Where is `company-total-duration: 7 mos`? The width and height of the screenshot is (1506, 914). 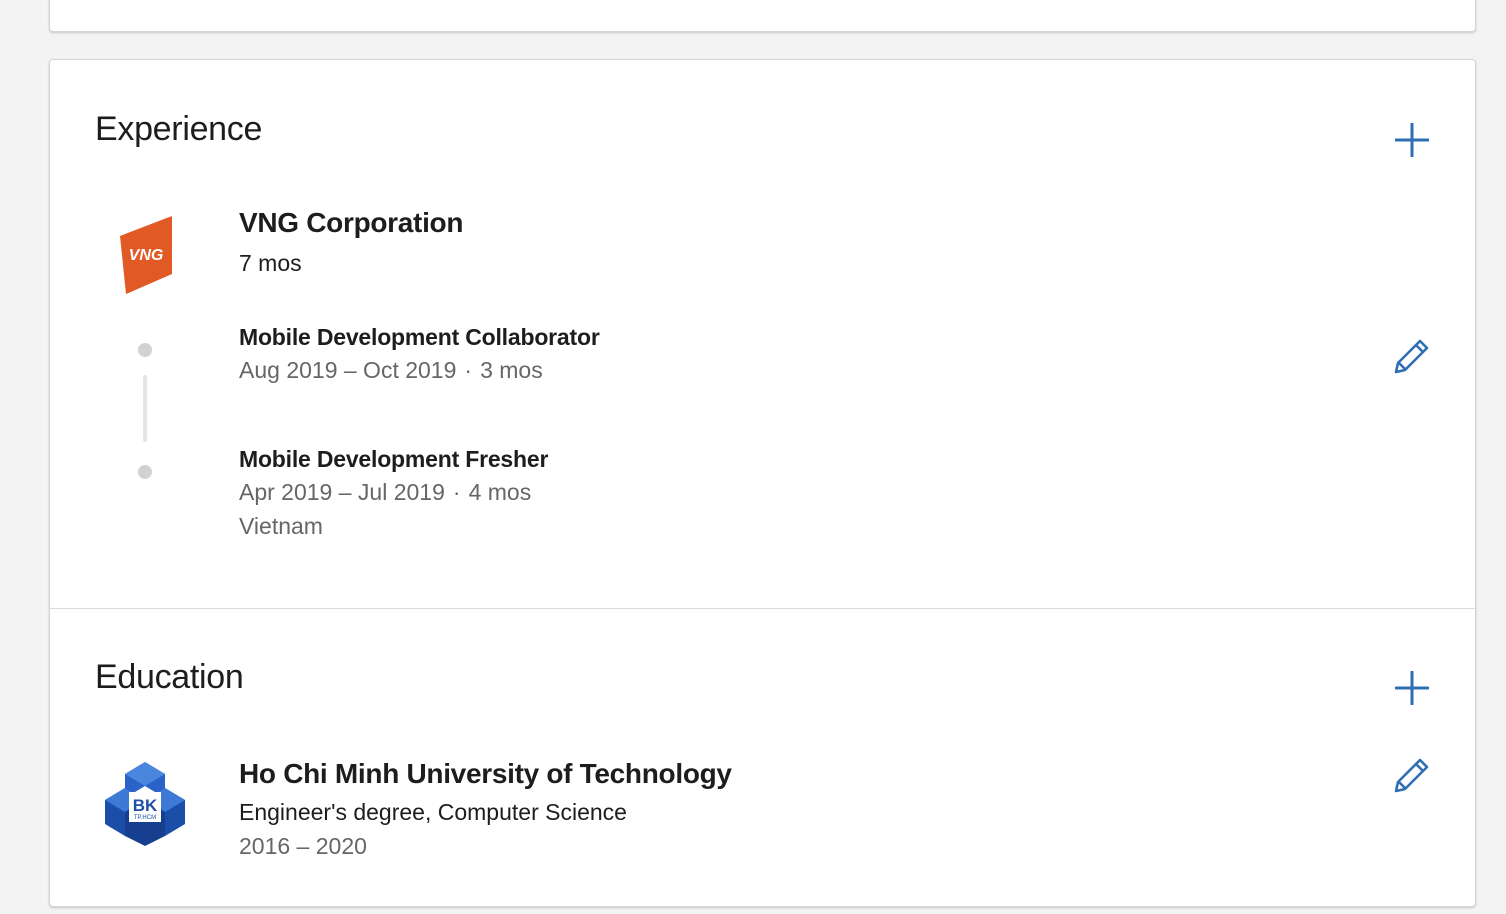
company-total-duration: 7 mos is located at coordinates (270, 263).